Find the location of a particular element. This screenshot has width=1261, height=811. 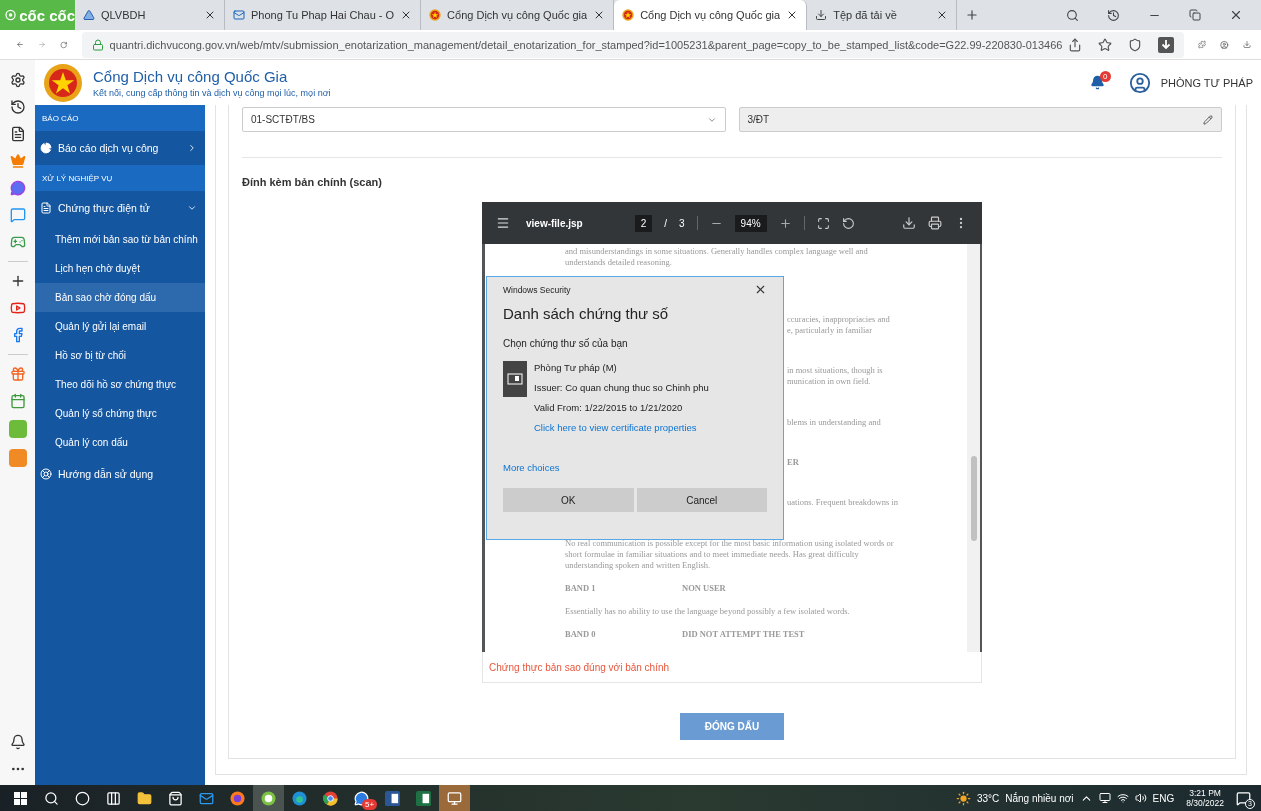

document-text: ER is located at coordinates (793, 462).